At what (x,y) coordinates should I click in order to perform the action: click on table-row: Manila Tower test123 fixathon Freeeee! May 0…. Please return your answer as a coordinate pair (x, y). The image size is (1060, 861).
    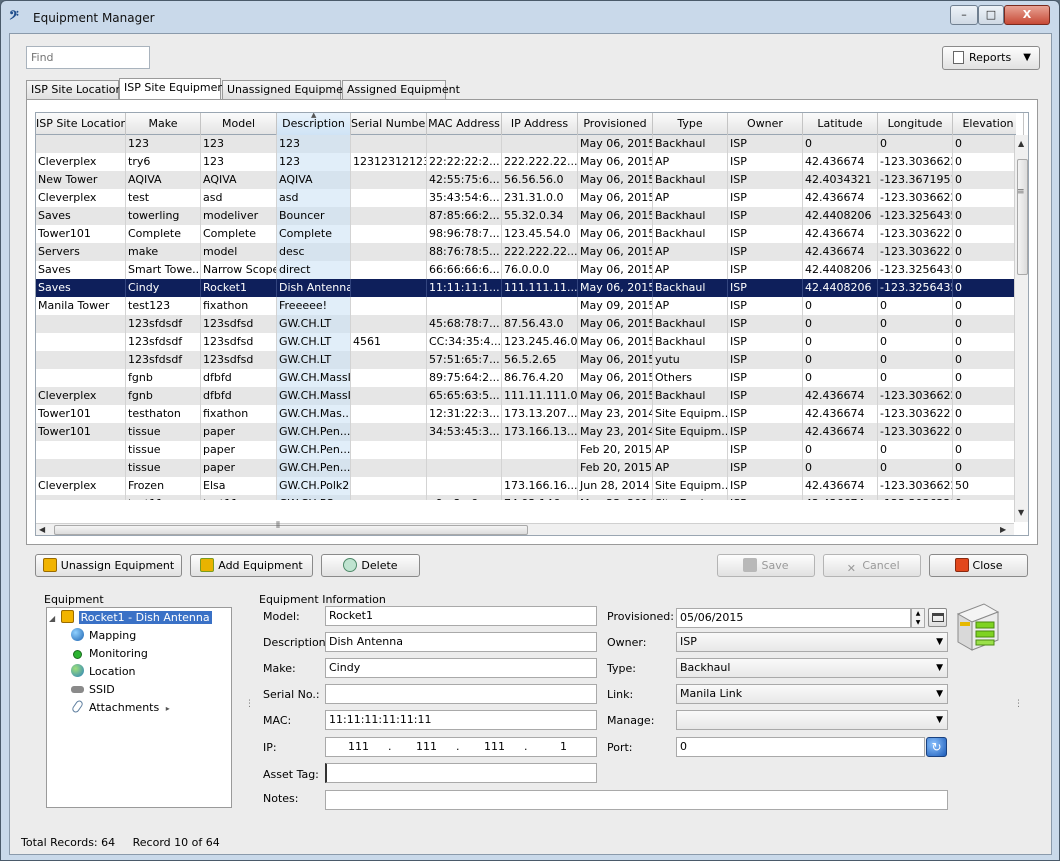
    Looking at the image, I should click on (526, 306).